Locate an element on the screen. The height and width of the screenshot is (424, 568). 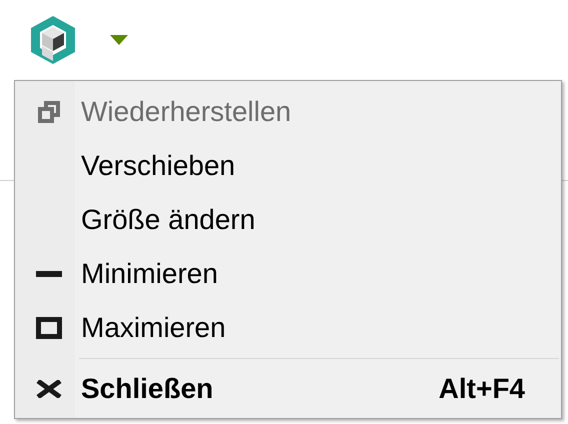
menu-item: Schließen Alt+F4 is located at coordinates (288, 389).